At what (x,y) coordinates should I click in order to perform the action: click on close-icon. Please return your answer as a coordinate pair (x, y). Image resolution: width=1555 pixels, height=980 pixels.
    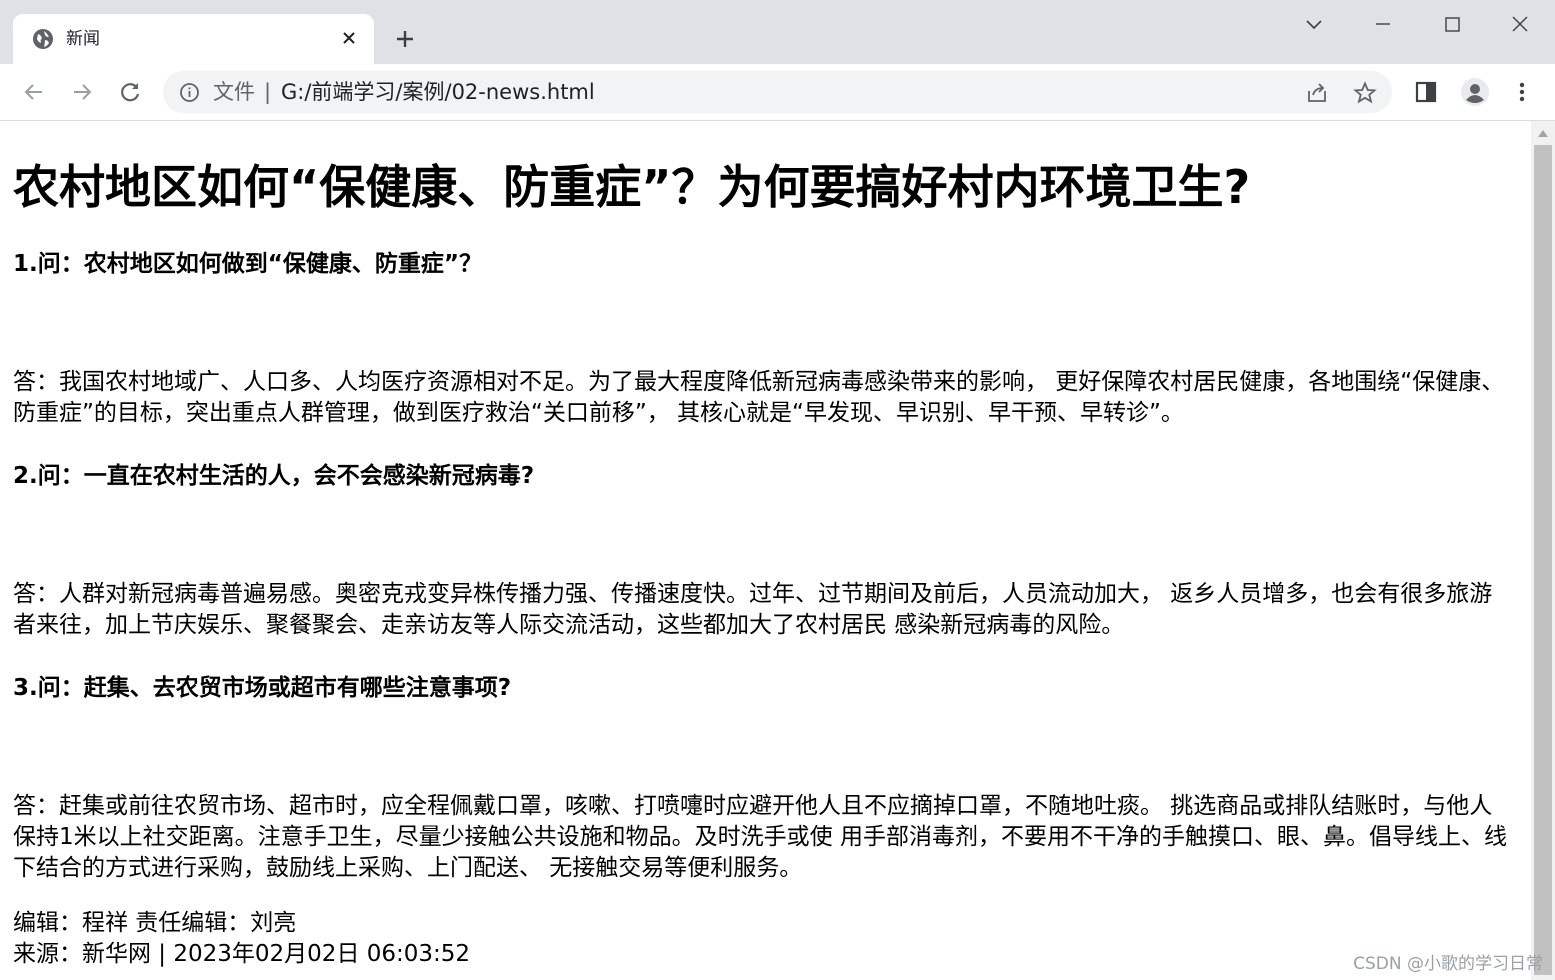
    Looking at the image, I should click on (349, 38).